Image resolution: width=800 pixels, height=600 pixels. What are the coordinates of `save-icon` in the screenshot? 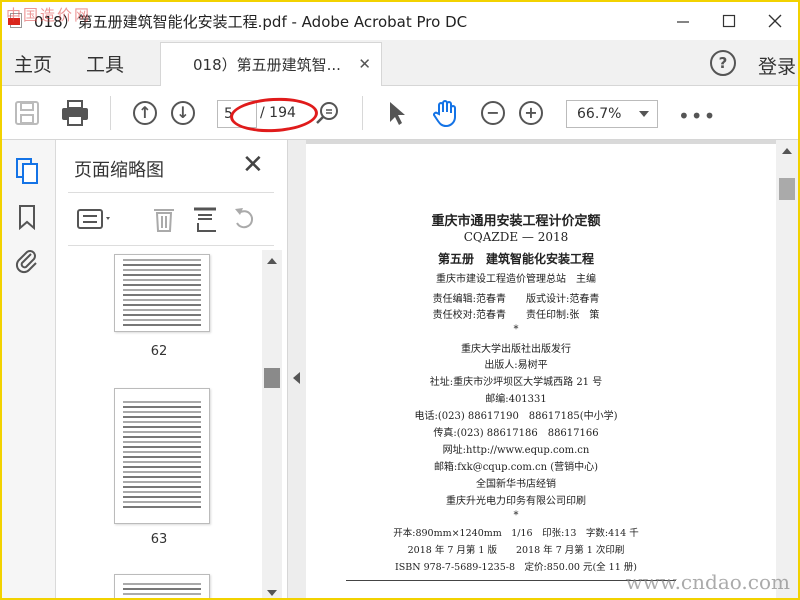 It's located at (27, 113).